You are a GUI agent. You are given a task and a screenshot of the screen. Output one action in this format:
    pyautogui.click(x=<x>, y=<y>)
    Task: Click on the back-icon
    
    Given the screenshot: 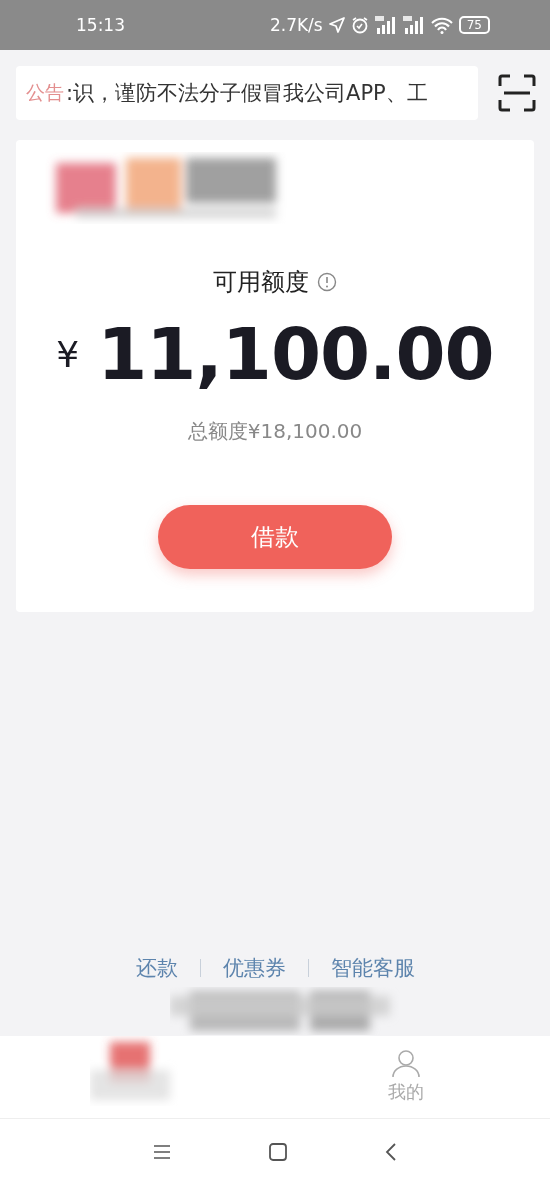 What is the action you would take?
    pyautogui.click(x=391, y=1152)
    